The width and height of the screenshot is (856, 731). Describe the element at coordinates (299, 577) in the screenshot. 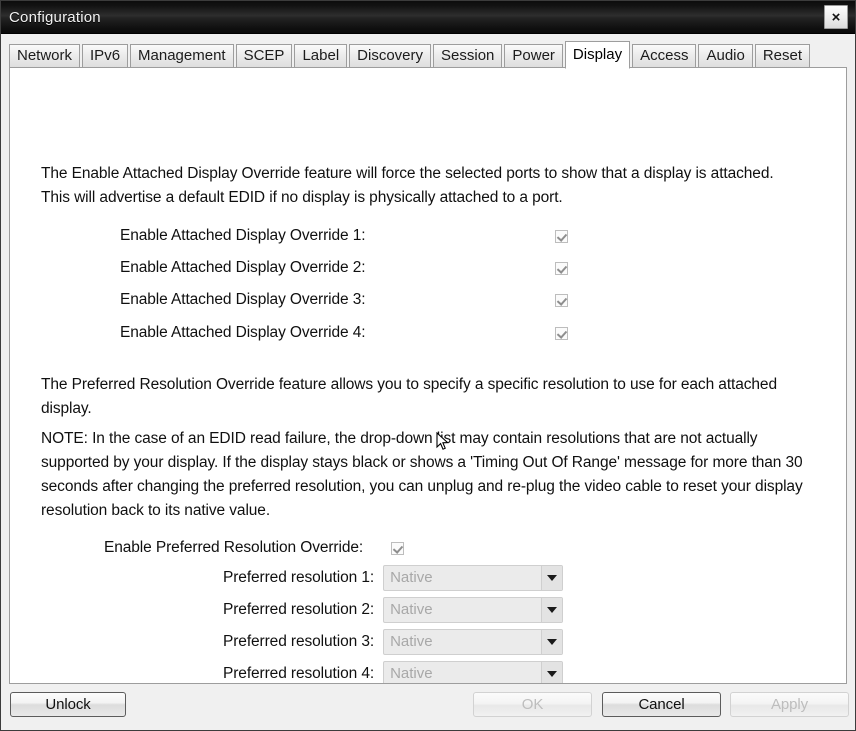

I see `preferred-resolution-label-1: Preferred resolution 1:` at that location.